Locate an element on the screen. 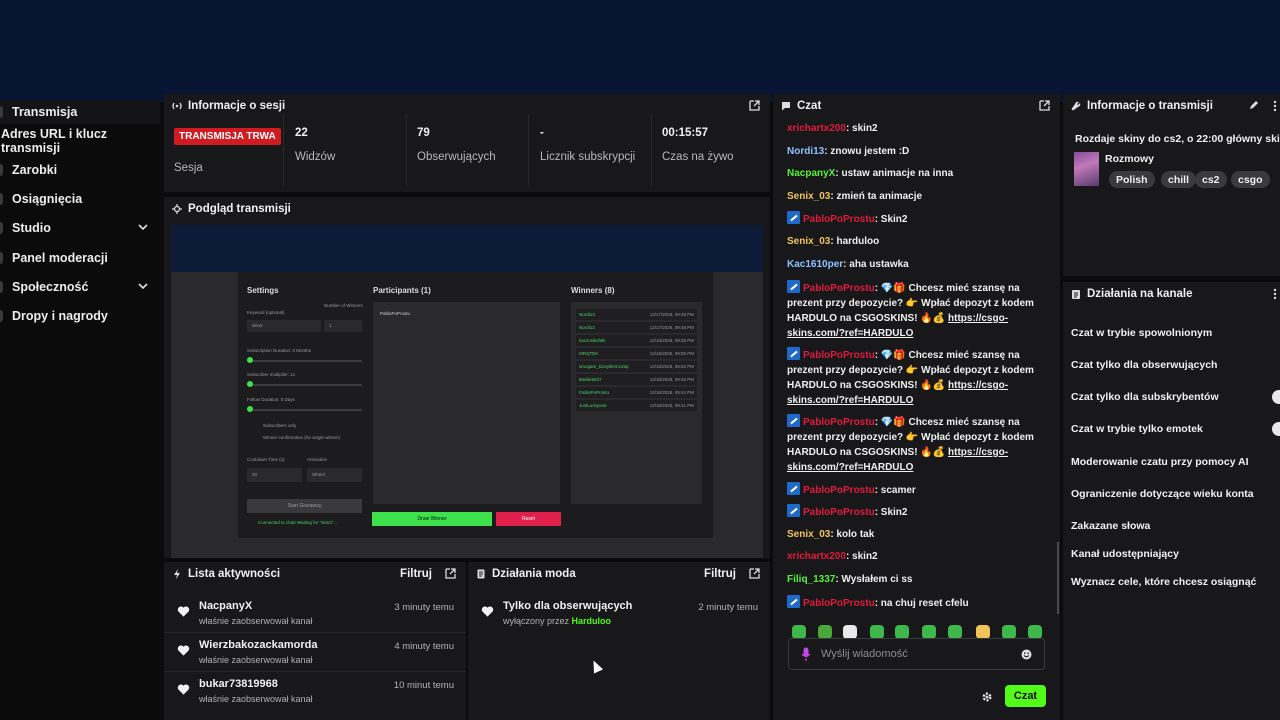  action-banned-words: Zakazane słowa is located at coordinates (1110, 526).